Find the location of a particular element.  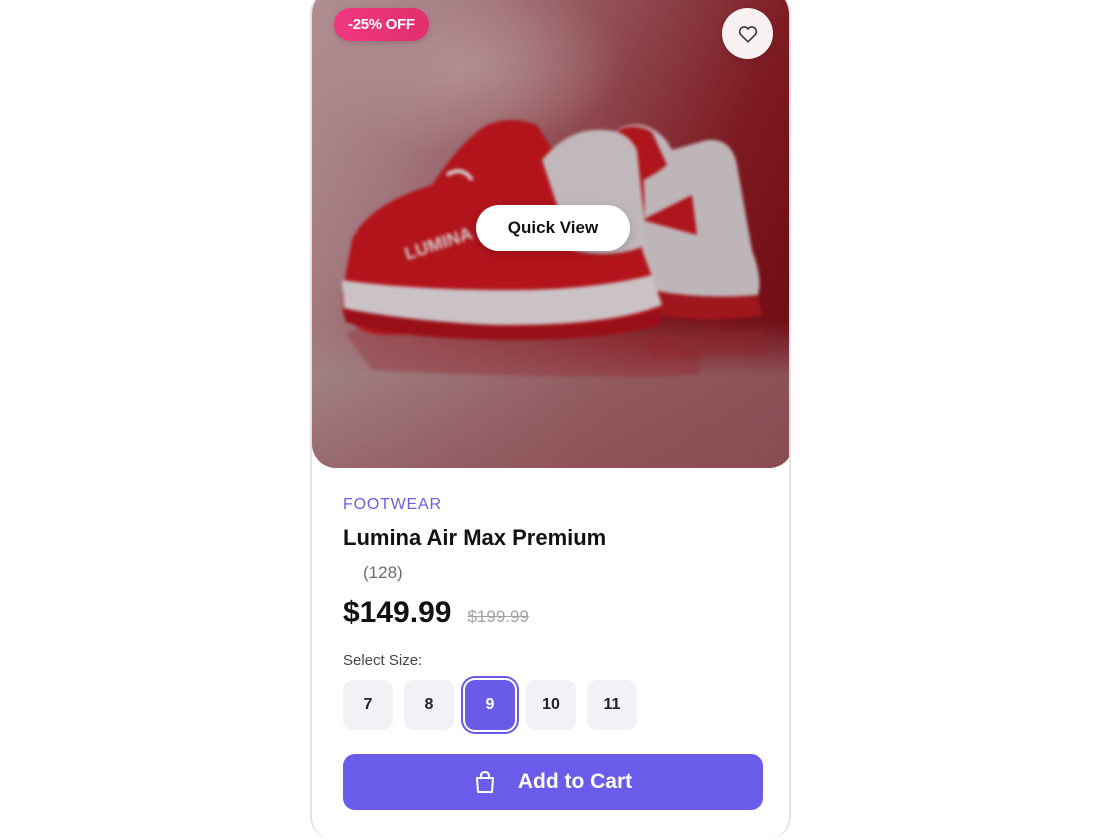

heart-icon is located at coordinates (747, 34).